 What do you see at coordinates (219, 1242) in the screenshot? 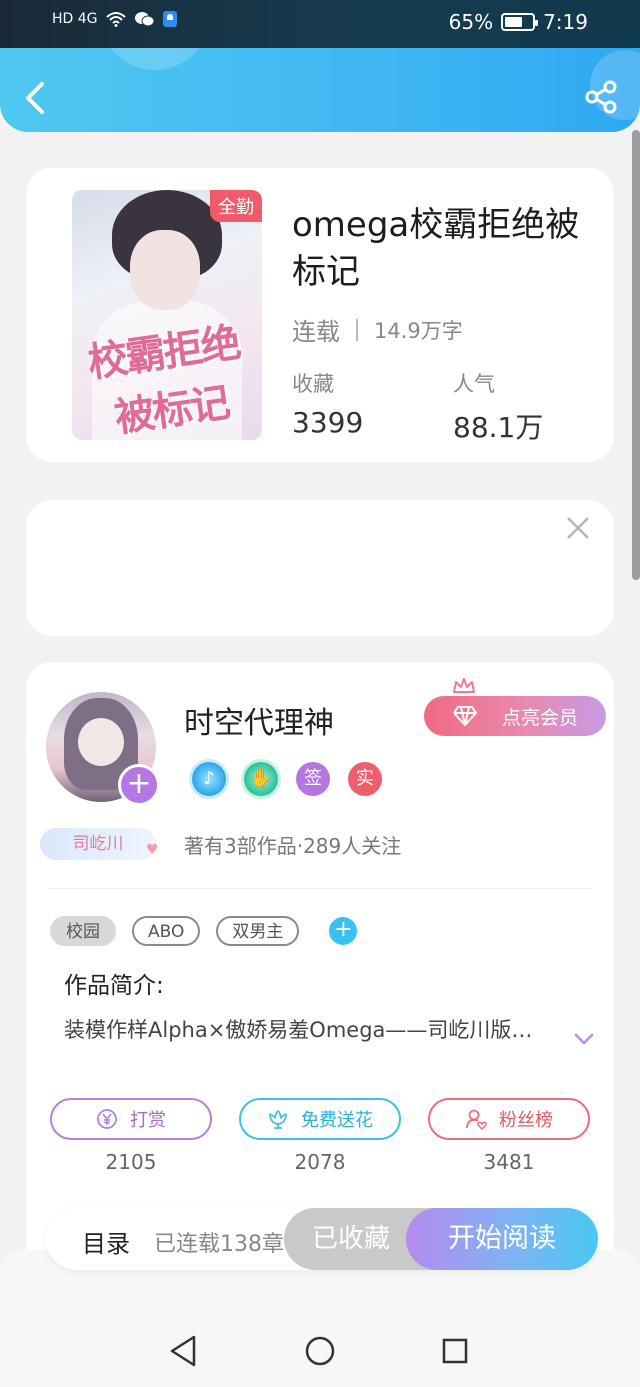
I see `chapter-count: 已连载138章` at bounding box center [219, 1242].